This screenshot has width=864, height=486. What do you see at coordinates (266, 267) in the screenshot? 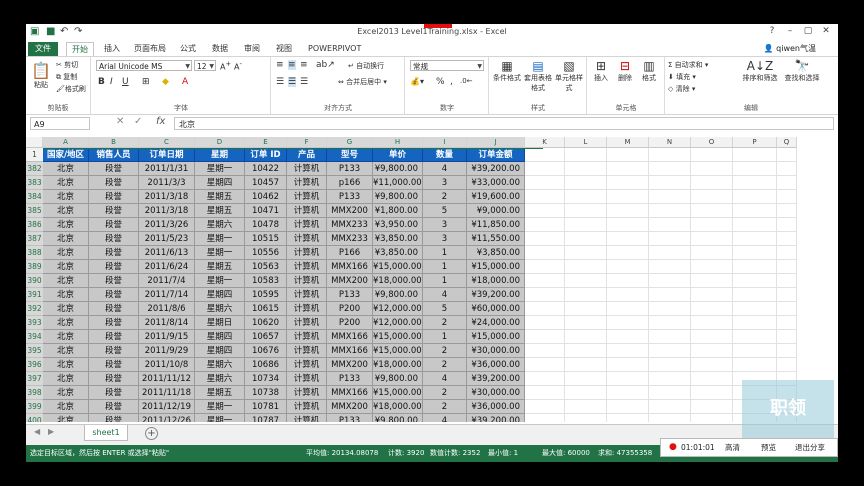
I see `table-cell: 10563` at bounding box center [266, 267].